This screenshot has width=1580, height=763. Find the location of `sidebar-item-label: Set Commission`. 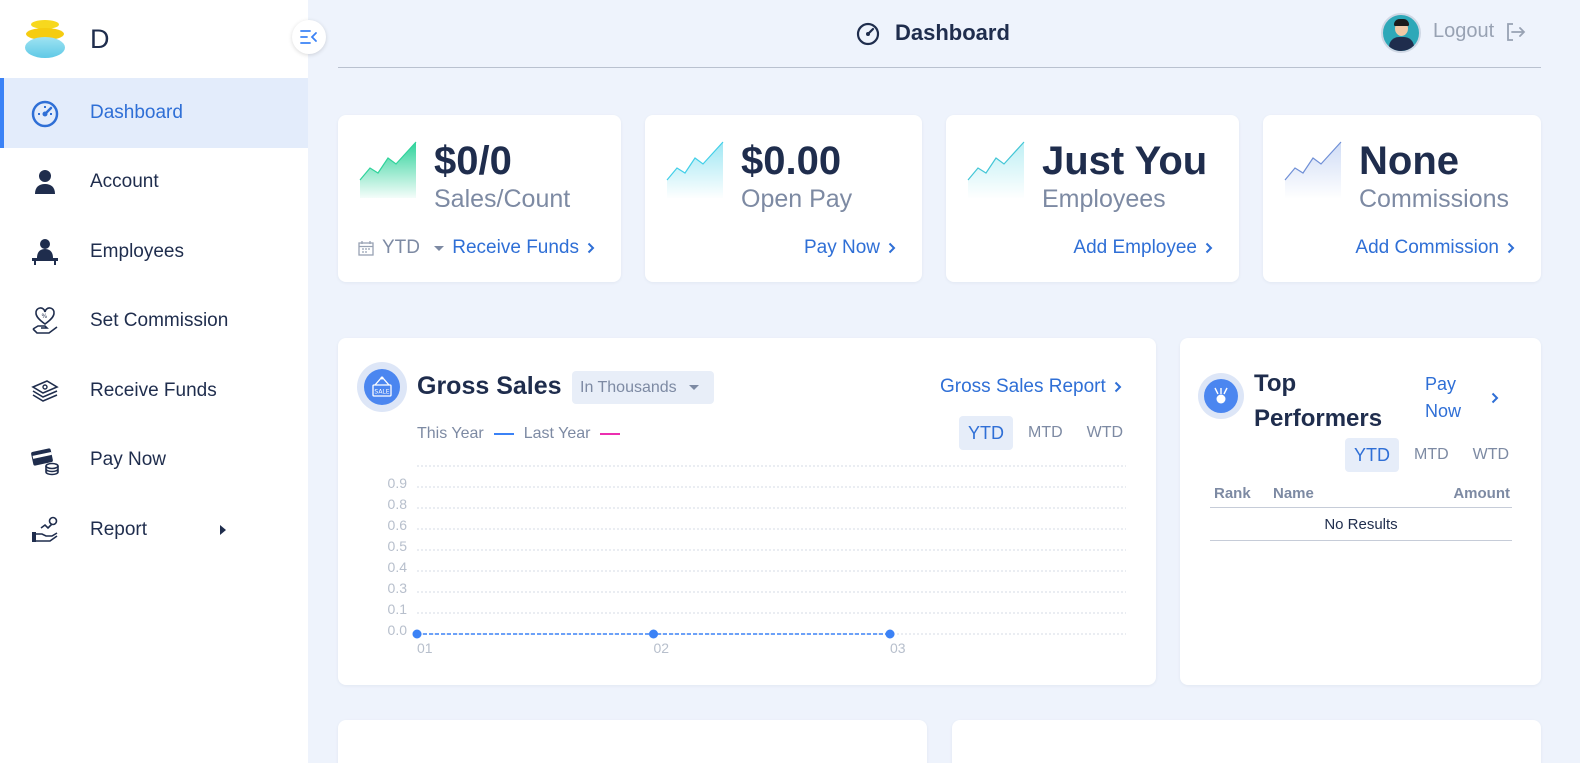

sidebar-item-label: Set Commission is located at coordinates (159, 321).